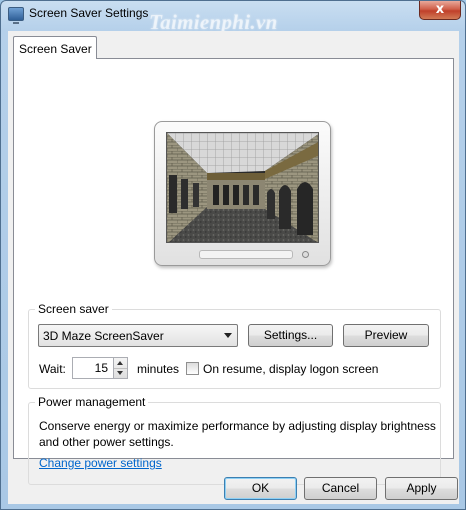 Image resolution: width=466 pixels, height=510 pixels. What do you see at coordinates (246, 254) in the screenshot?
I see `monitor-base-slot` at bounding box center [246, 254].